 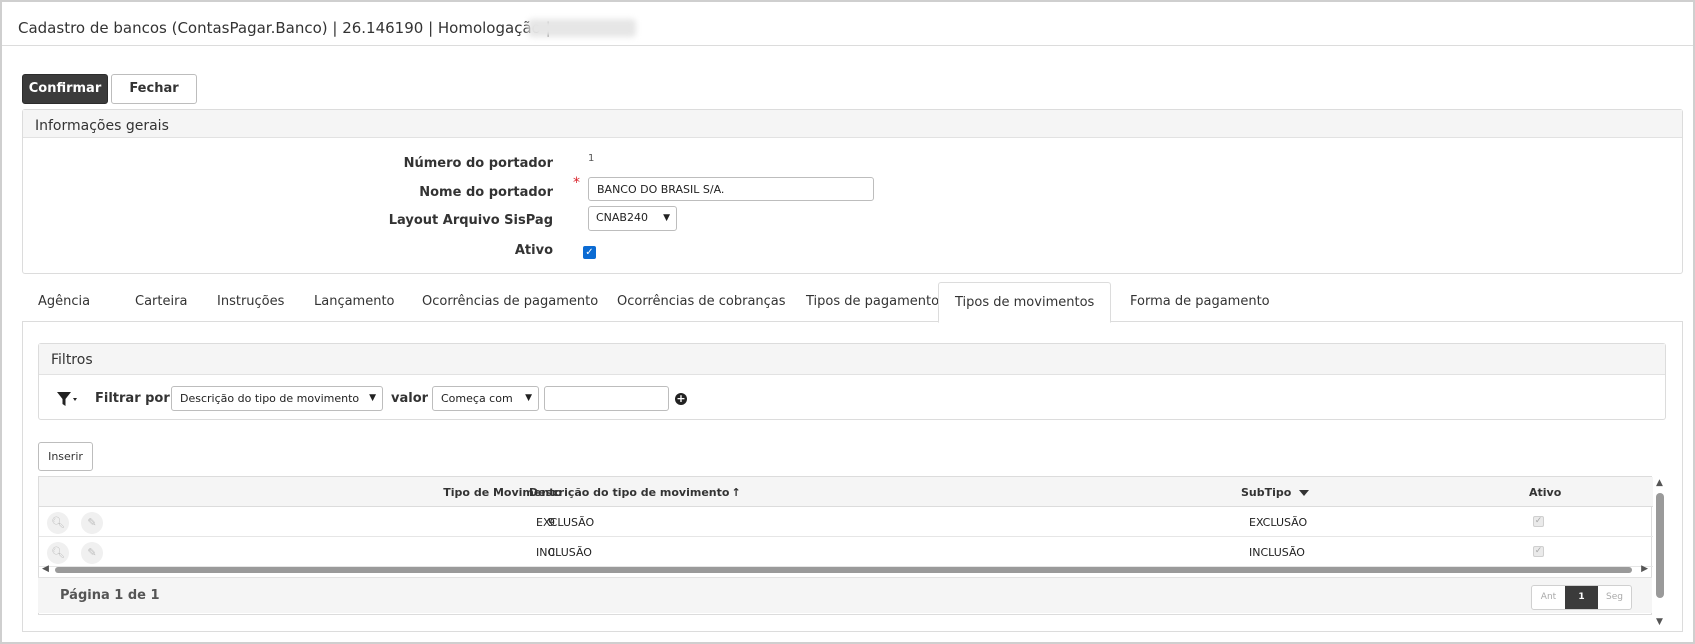 What do you see at coordinates (876, 302) in the screenshot?
I see `tab-tipos-pagamentos: Tipos de pagamentos` at bounding box center [876, 302].